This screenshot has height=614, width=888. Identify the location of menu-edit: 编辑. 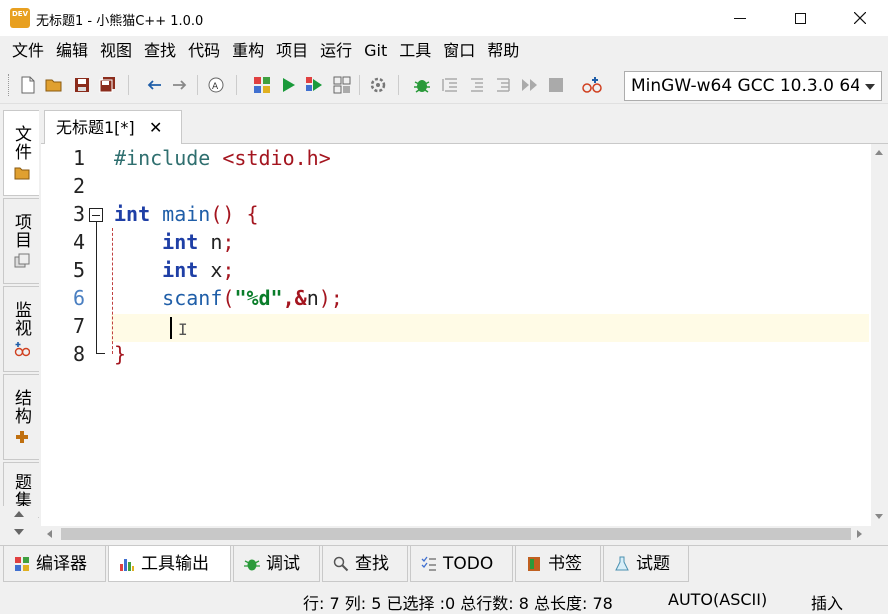
(72, 51).